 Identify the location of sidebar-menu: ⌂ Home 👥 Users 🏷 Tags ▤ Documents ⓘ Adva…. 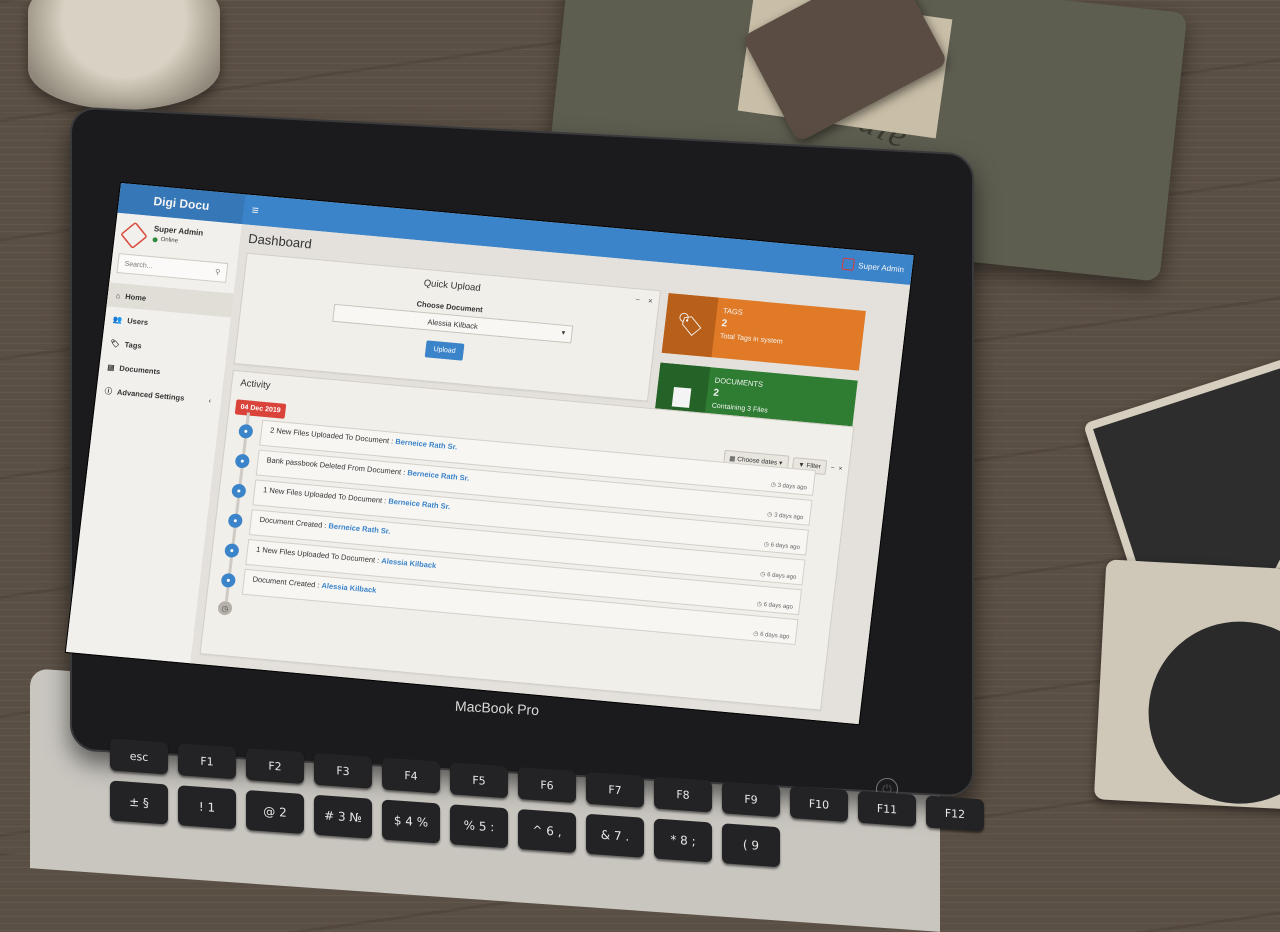
(164, 347).